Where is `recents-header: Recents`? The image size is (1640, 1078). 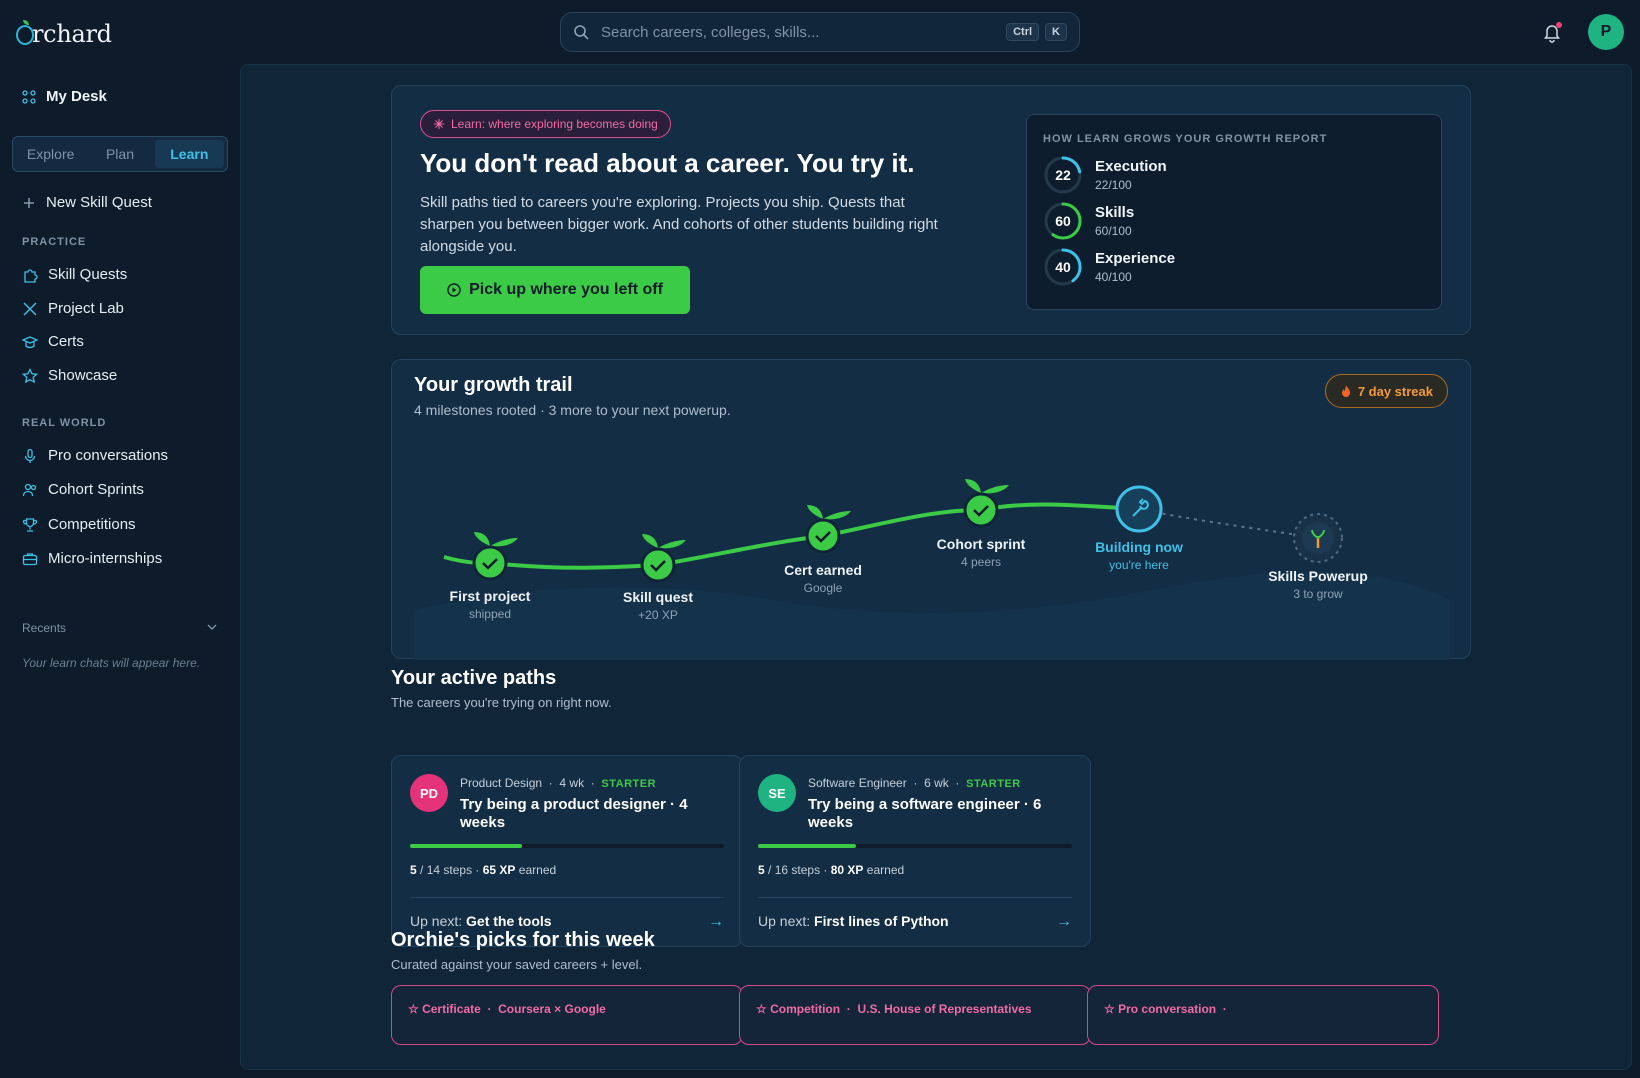
recents-header: Recents is located at coordinates (120, 628).